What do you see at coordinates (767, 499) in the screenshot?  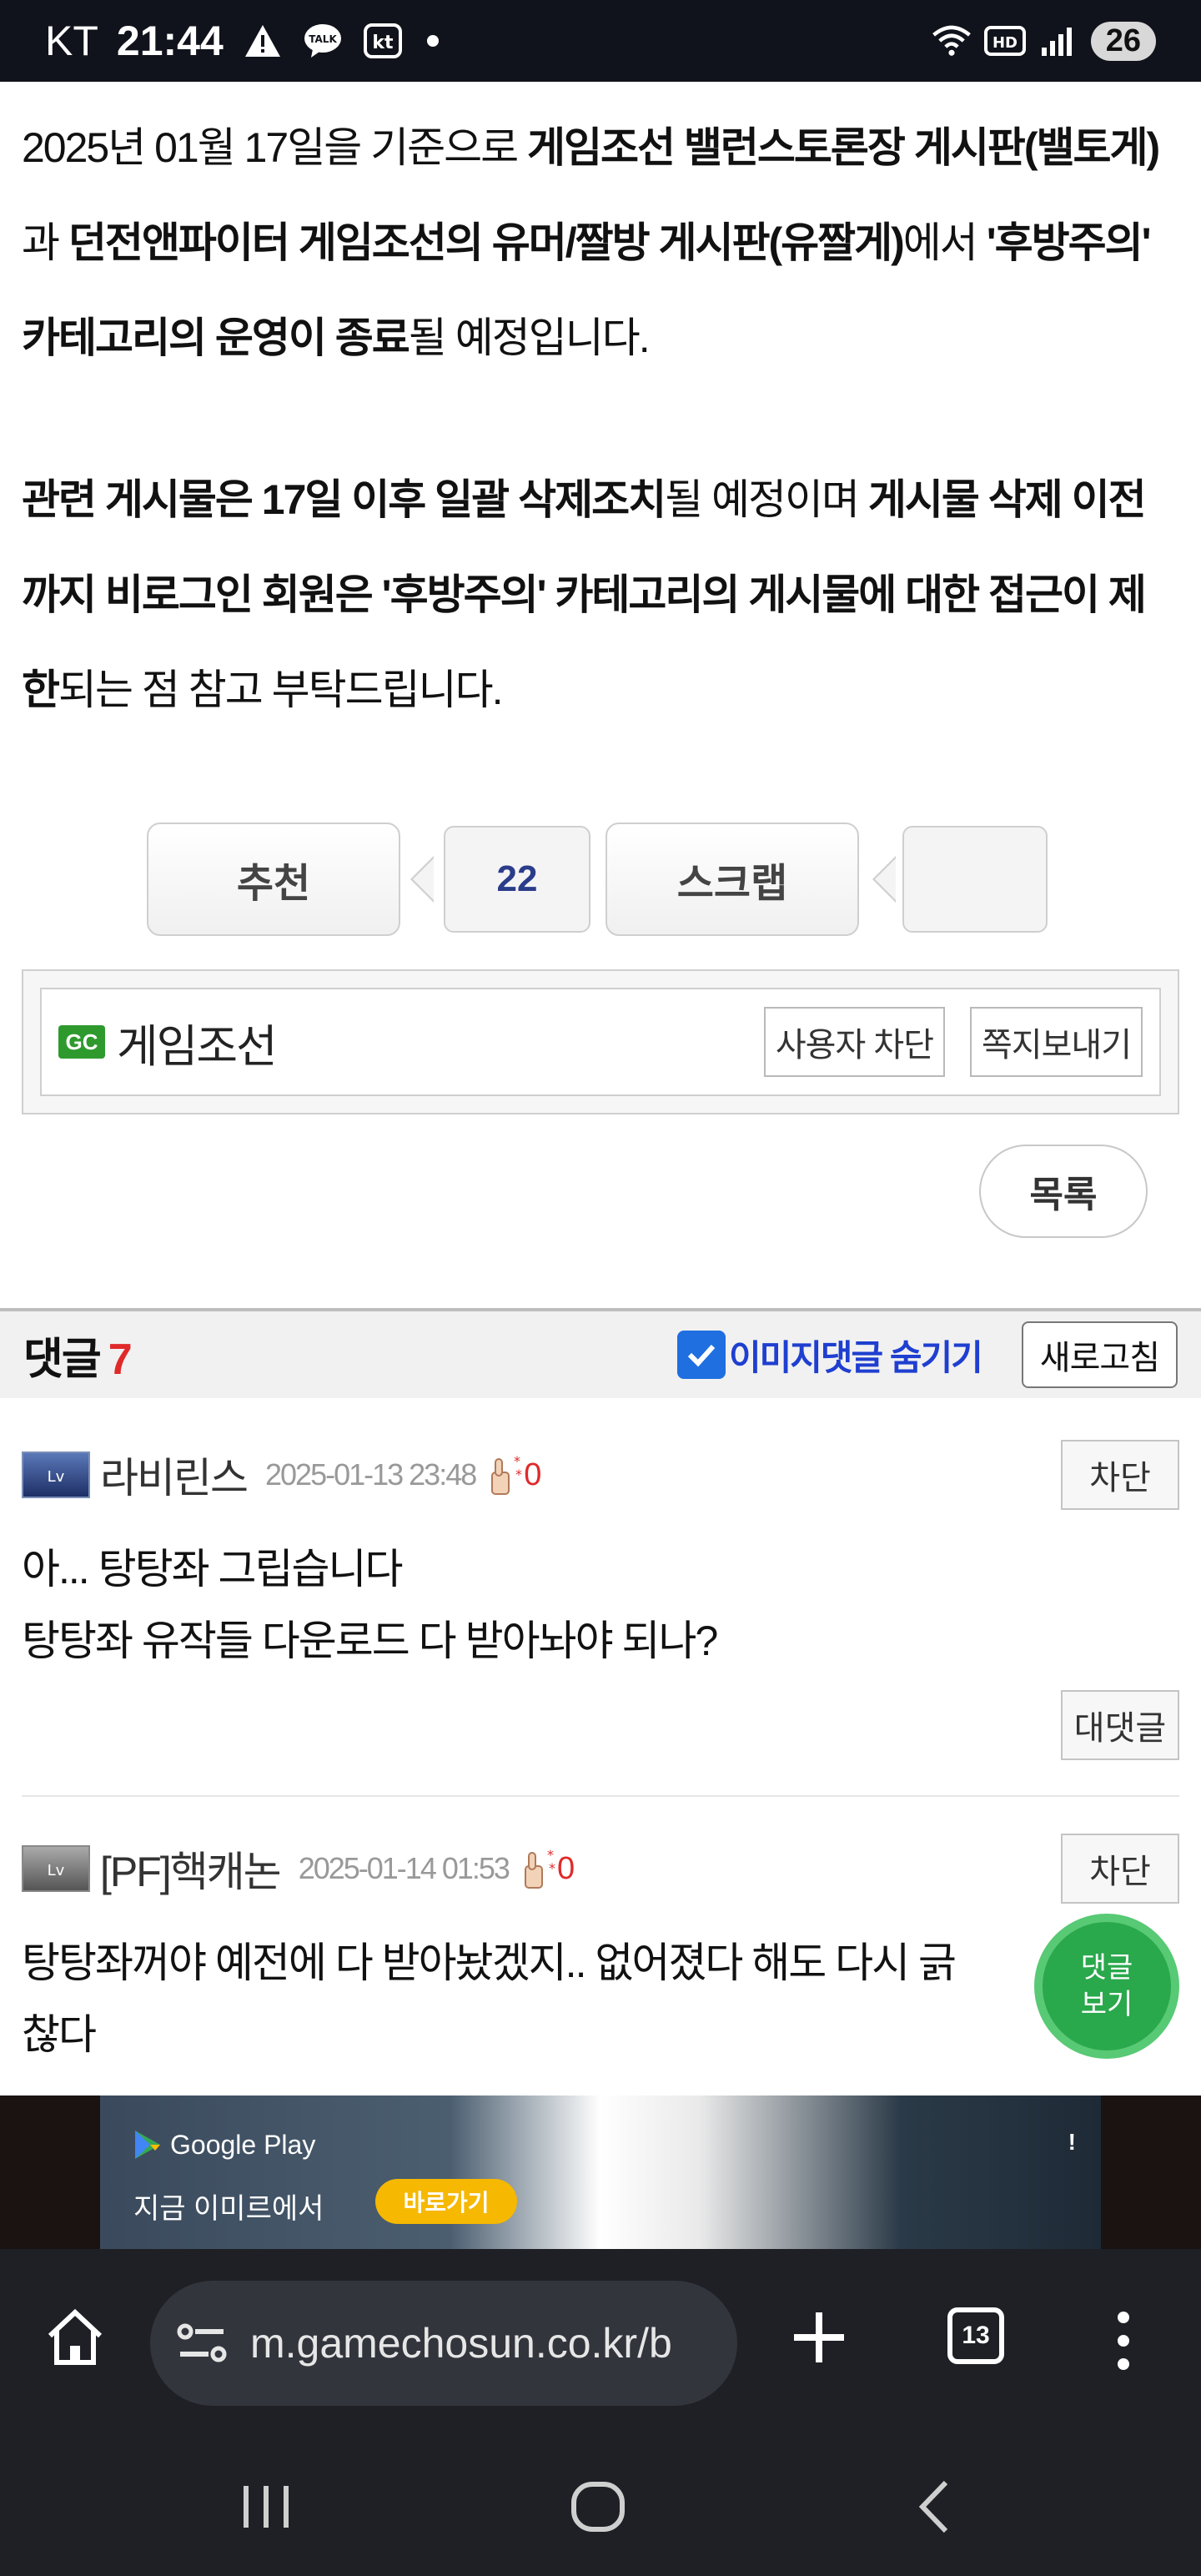 I see `article-text-segment: 될 예정이며` at bounding box center [767, 499].